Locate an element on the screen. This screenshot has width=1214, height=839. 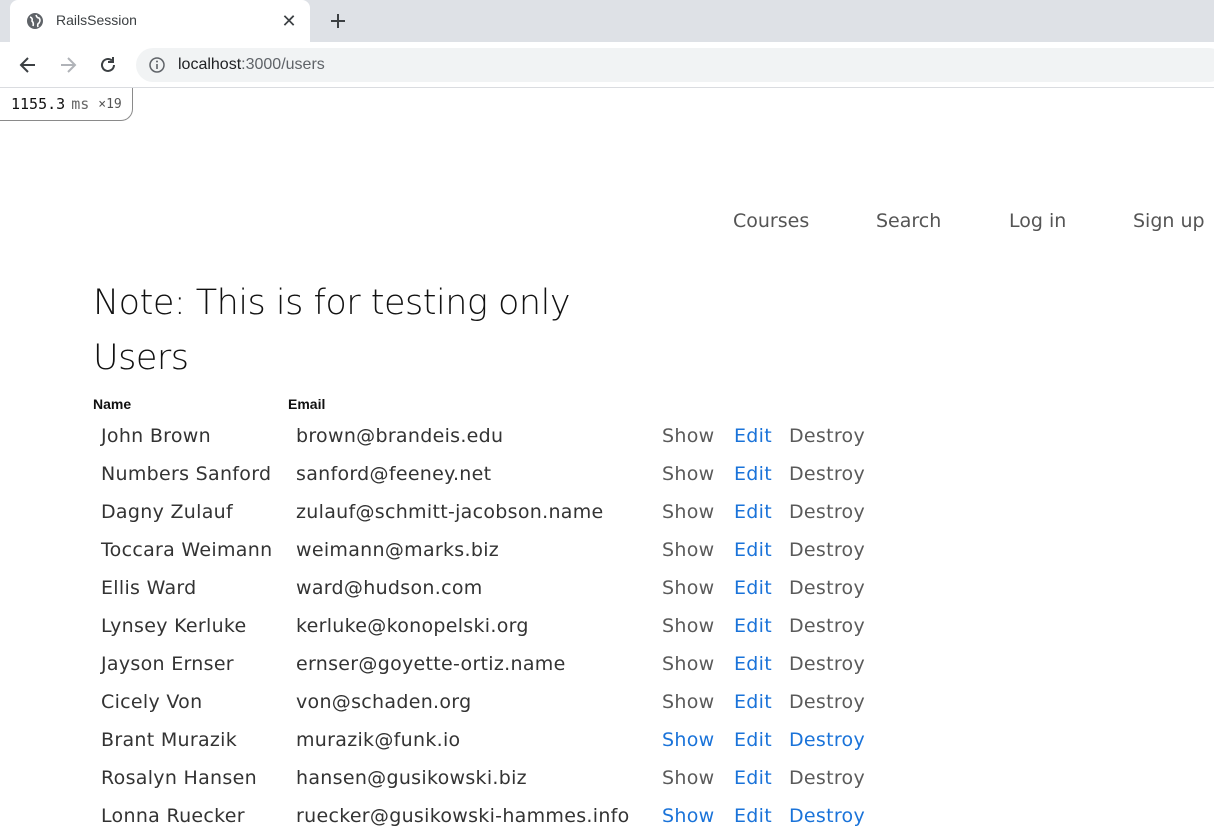
profiler-badge: 1155.3 ms ×19 is located at coordinates (66, 104).